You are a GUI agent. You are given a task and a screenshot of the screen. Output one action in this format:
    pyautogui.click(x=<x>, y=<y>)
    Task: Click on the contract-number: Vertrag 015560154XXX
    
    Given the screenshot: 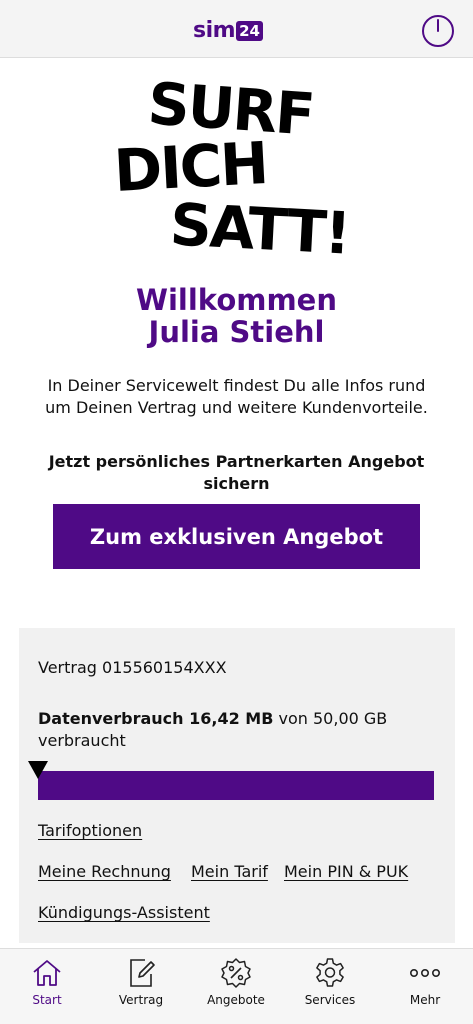 What is the action you would take?
    pyautogui.click(x=132, y=667)
    